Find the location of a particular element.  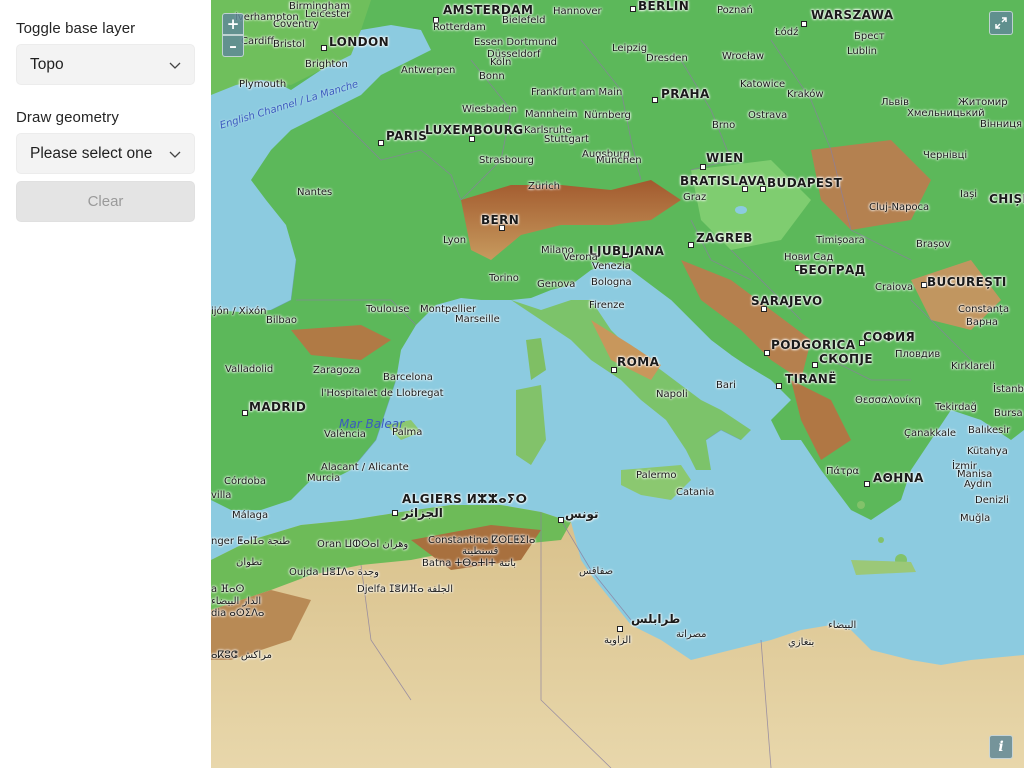

city-label: ijón / Xixón is located at coordinates (239, 311).